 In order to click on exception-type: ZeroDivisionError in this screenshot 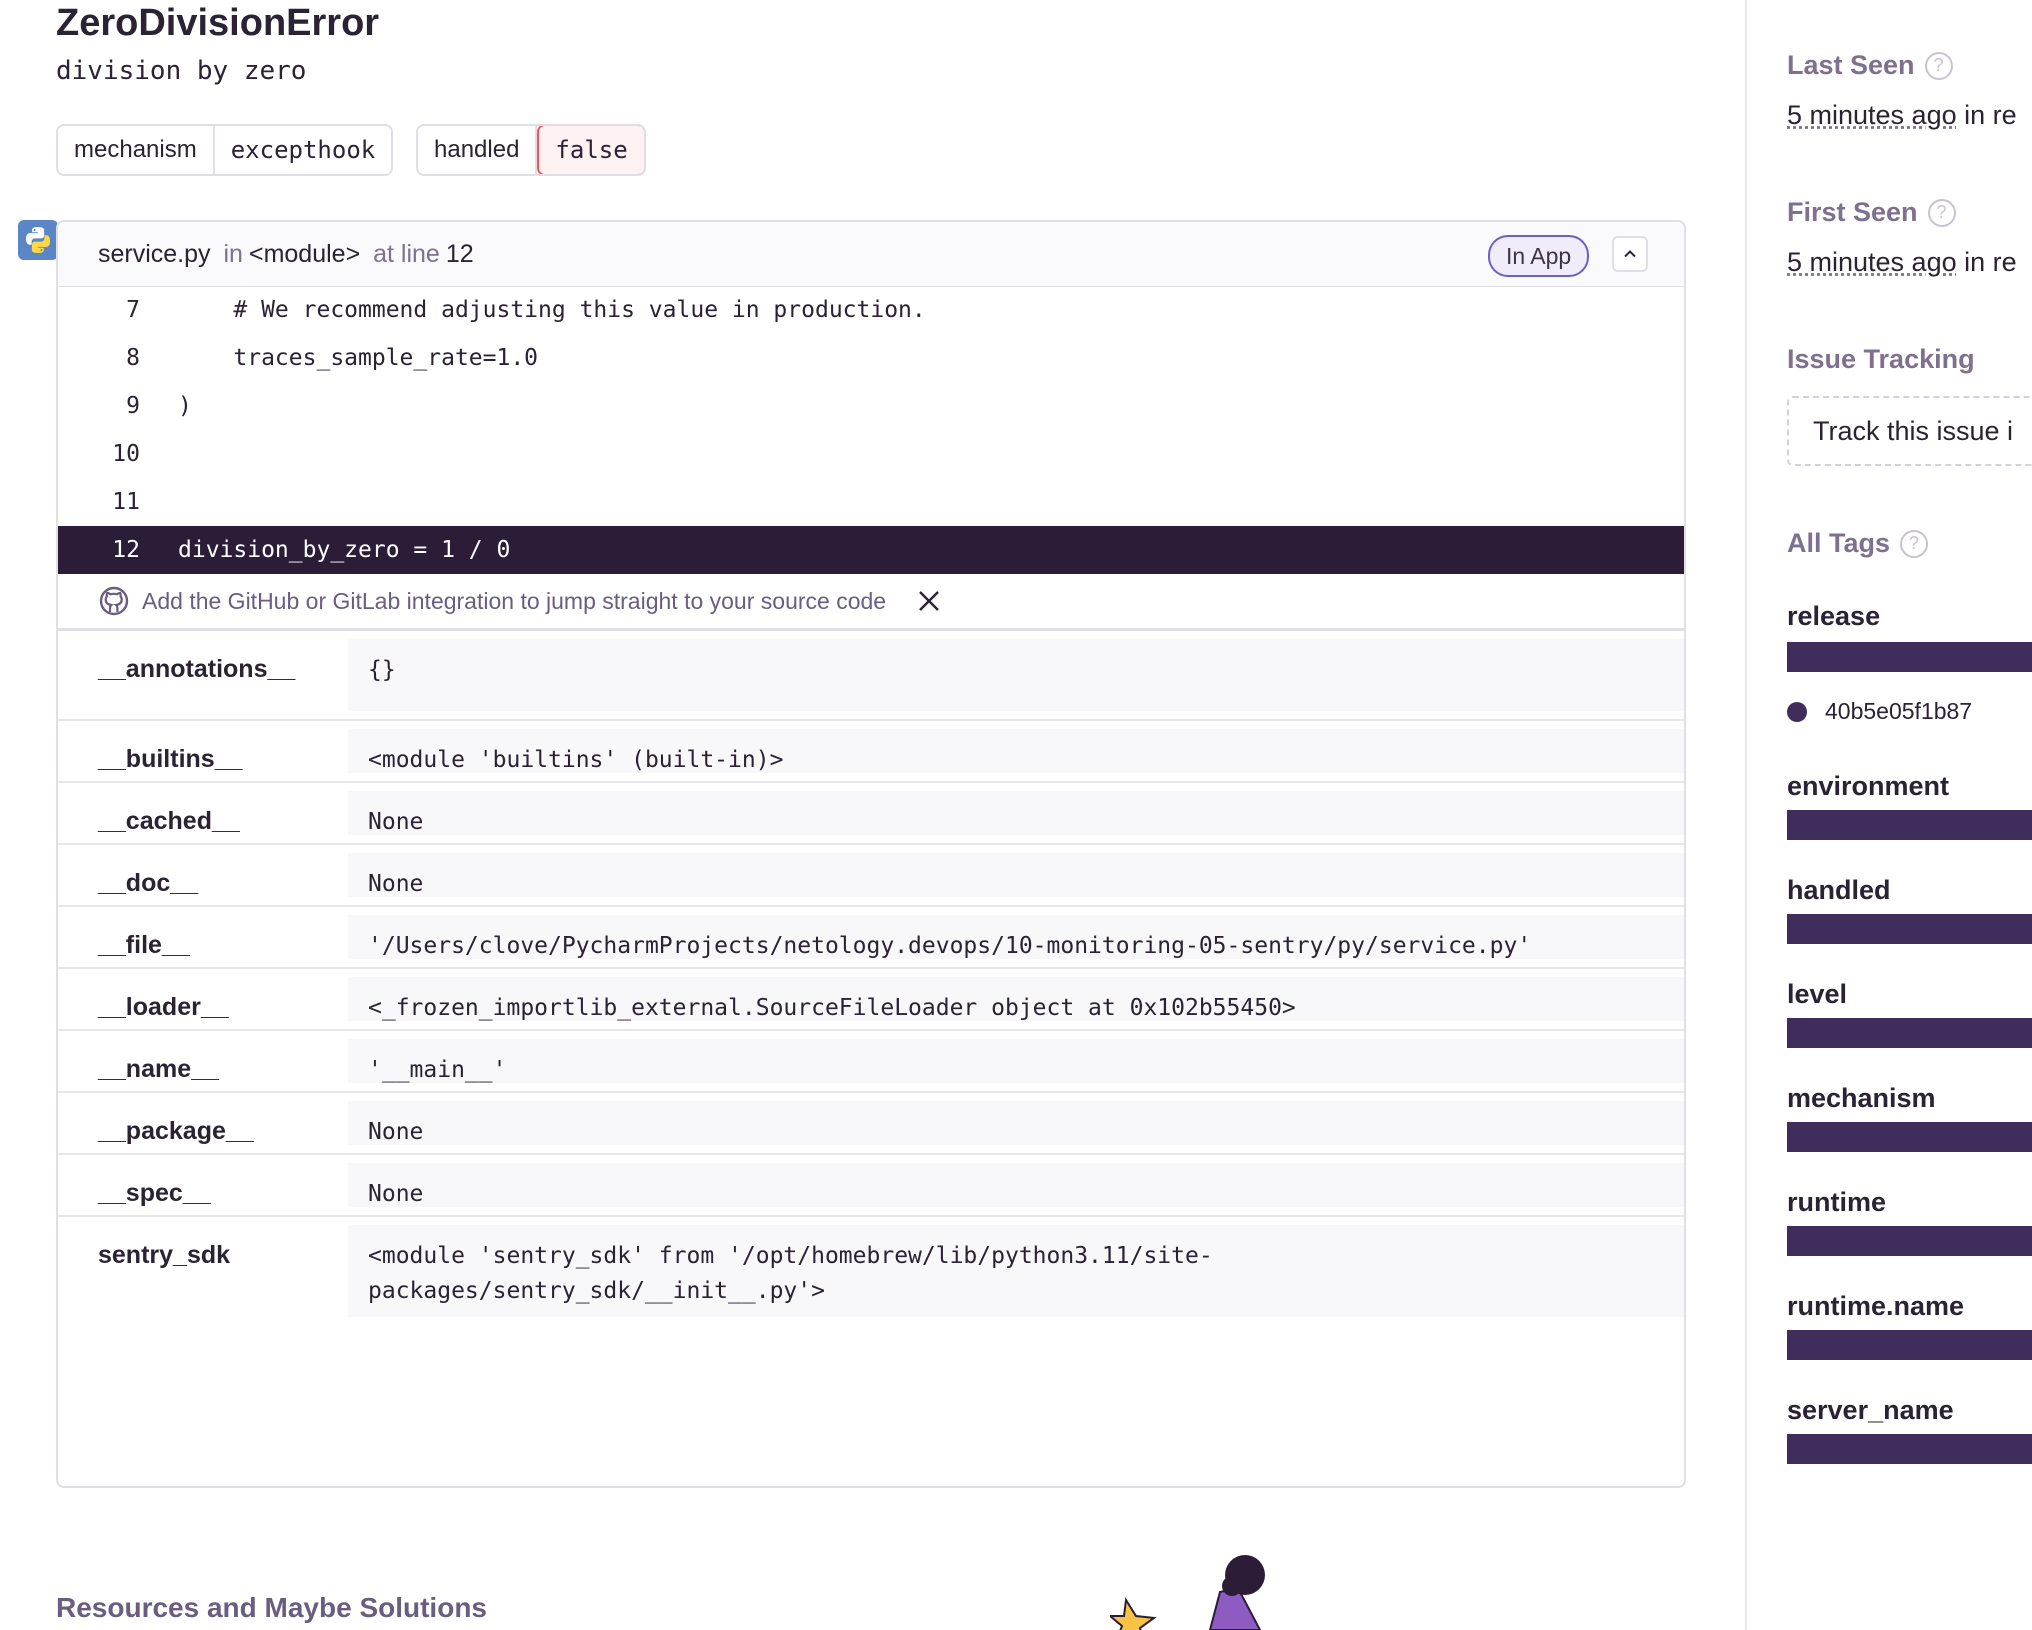, I will do `click(218, 23)`.